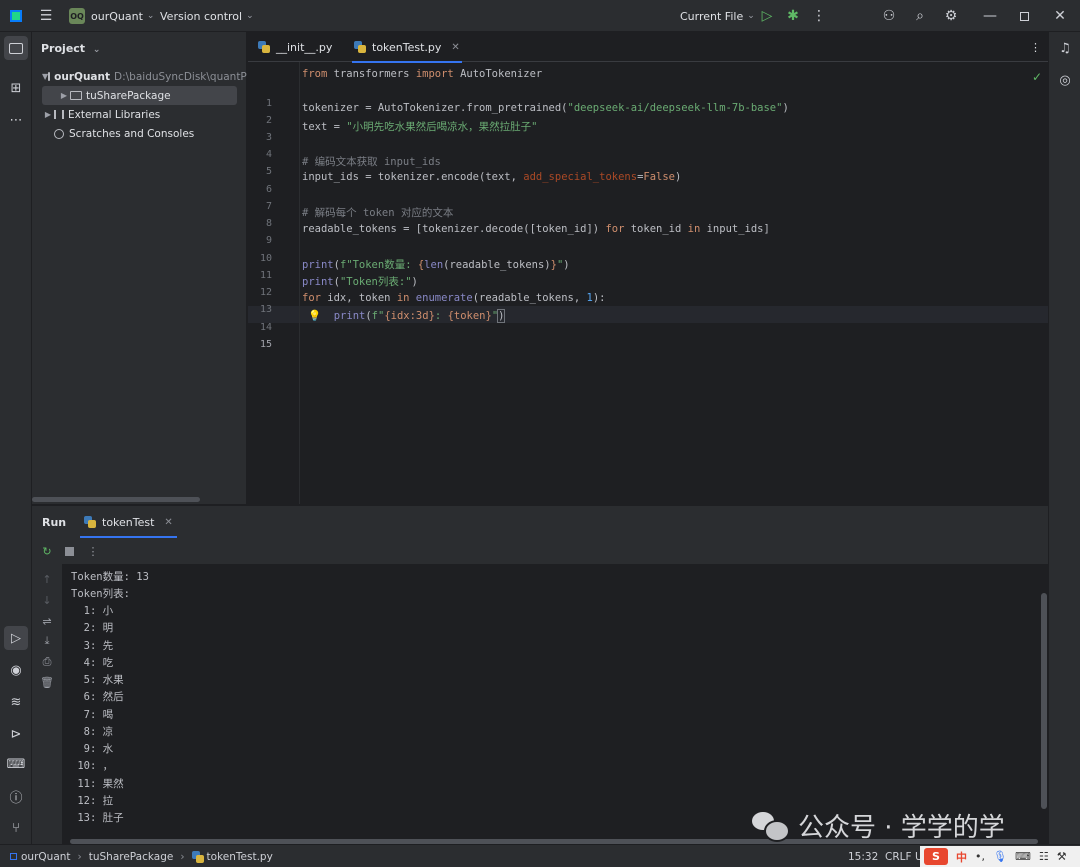 Image resolution: width=1080 pixels, height=867 pixels. What do you see at coordinates (59, 114) in the screenshot?
I see `library-icon` at bounding box center [59, 114].